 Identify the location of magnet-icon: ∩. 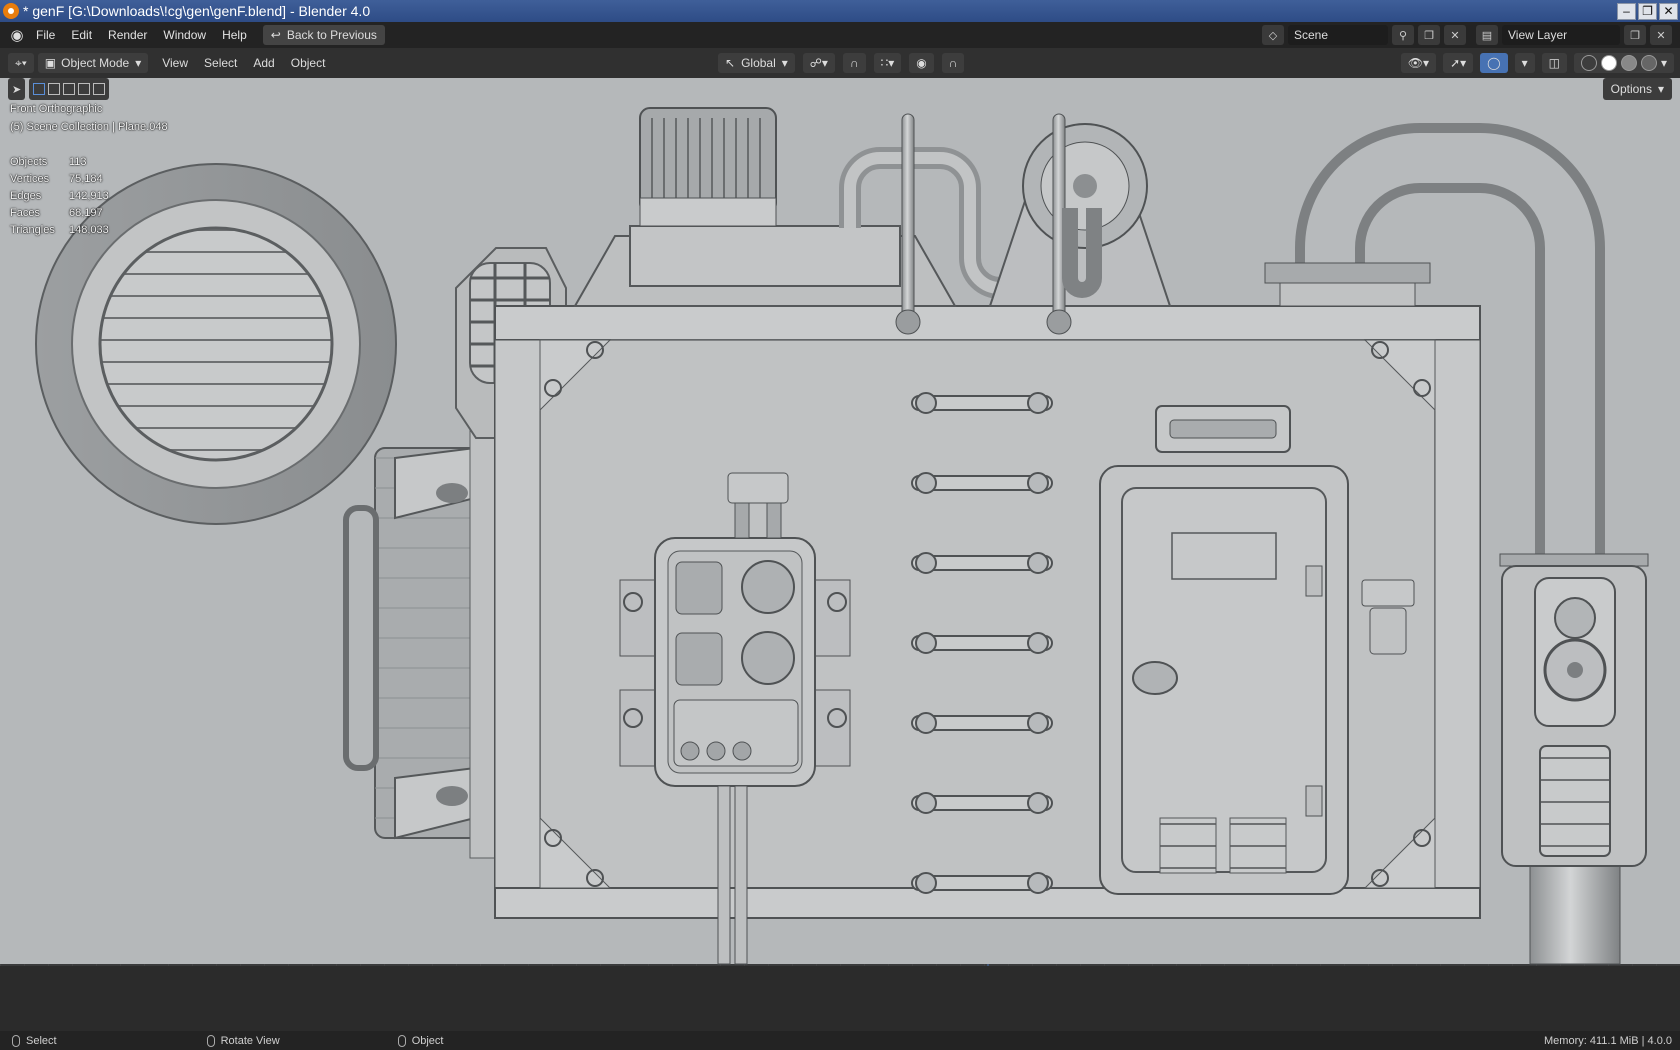
(854, 63).